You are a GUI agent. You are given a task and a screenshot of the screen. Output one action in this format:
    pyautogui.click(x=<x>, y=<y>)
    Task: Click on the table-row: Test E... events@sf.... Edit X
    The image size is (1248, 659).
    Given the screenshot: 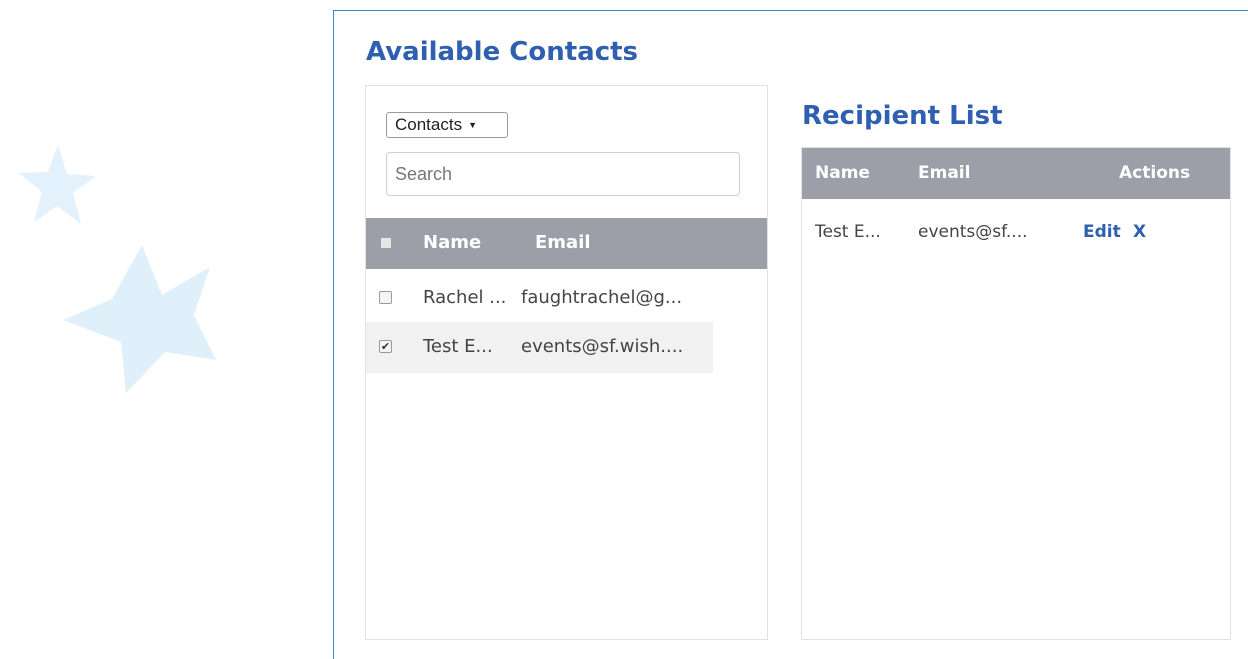 What is the action you would take?
    pyautogui.click(x=1016, y=237)
    